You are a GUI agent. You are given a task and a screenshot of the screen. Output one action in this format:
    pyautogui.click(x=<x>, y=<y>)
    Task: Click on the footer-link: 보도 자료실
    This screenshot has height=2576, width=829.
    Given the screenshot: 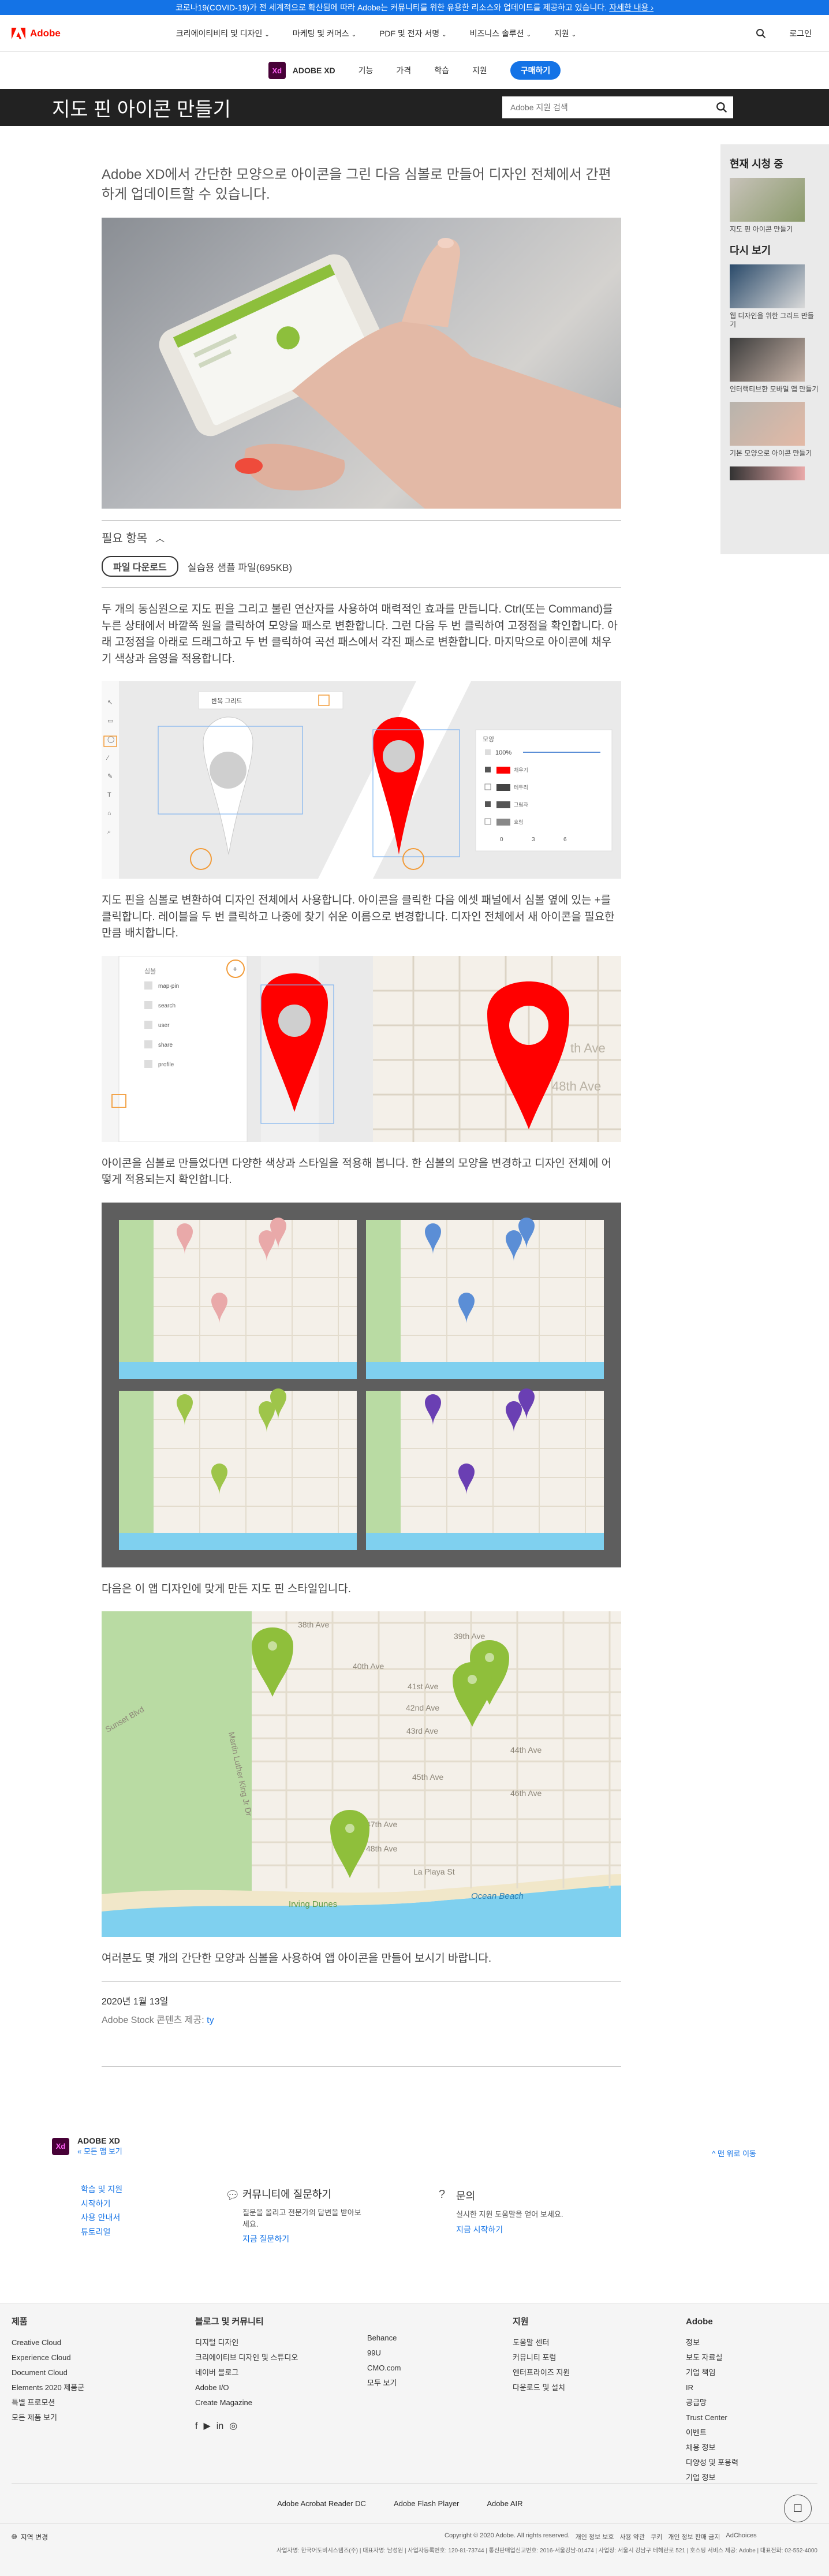 What is the action you would take?
    pyautogui.click(x=712, y=2357)
    